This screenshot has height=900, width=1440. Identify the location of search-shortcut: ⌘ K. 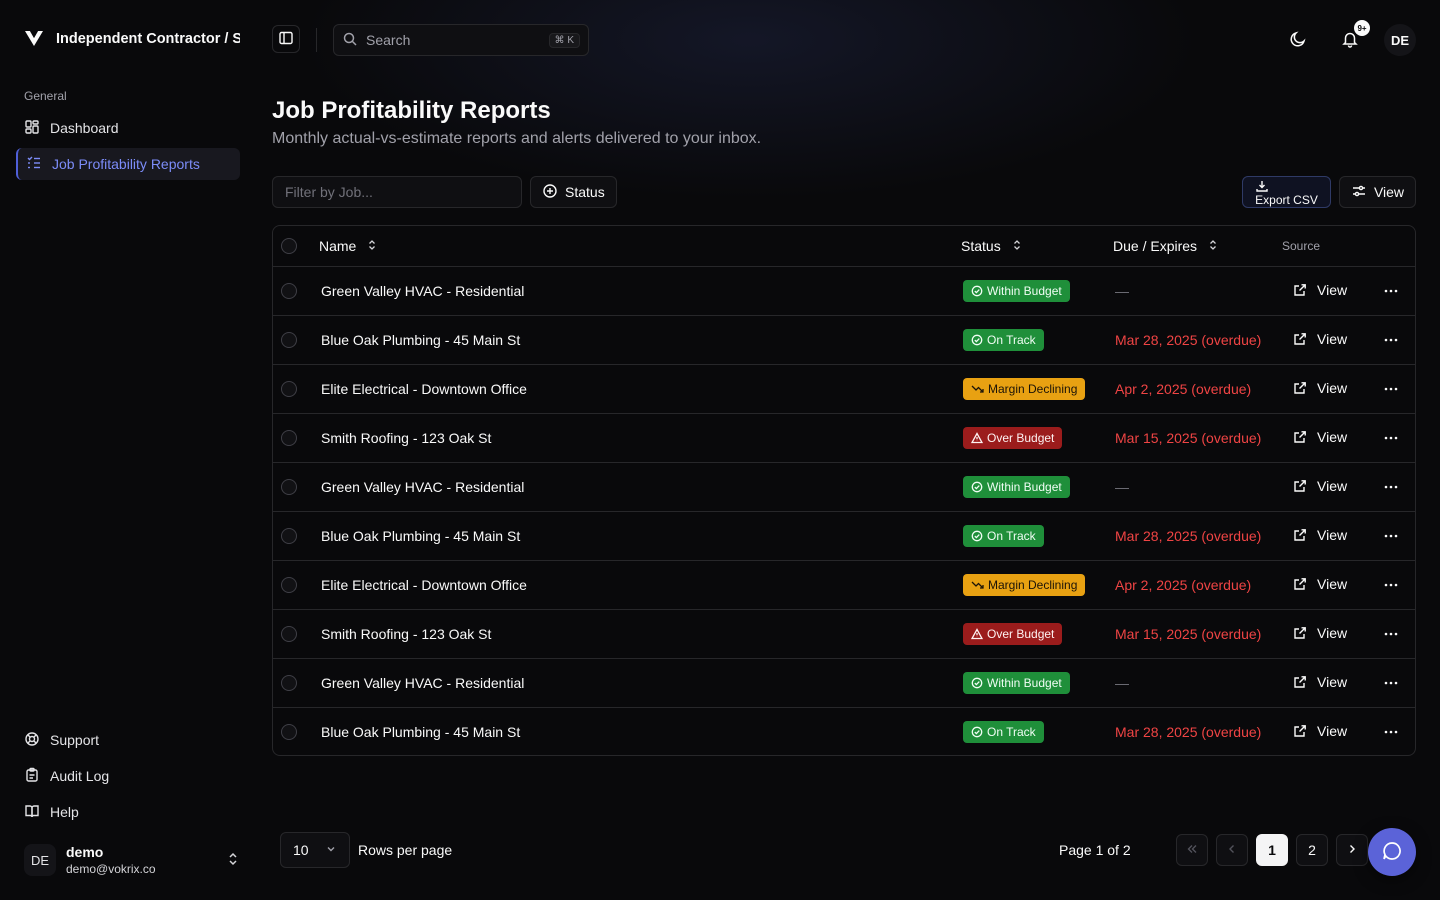
(564, 40).